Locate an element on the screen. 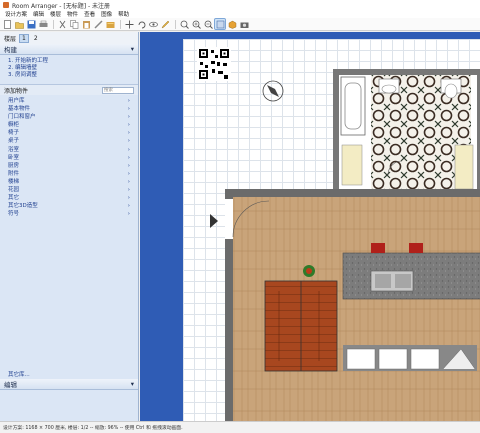 Image resolution: width=480 pixels, height=433 pixels. save-icon is located at coordinates (31, 24).